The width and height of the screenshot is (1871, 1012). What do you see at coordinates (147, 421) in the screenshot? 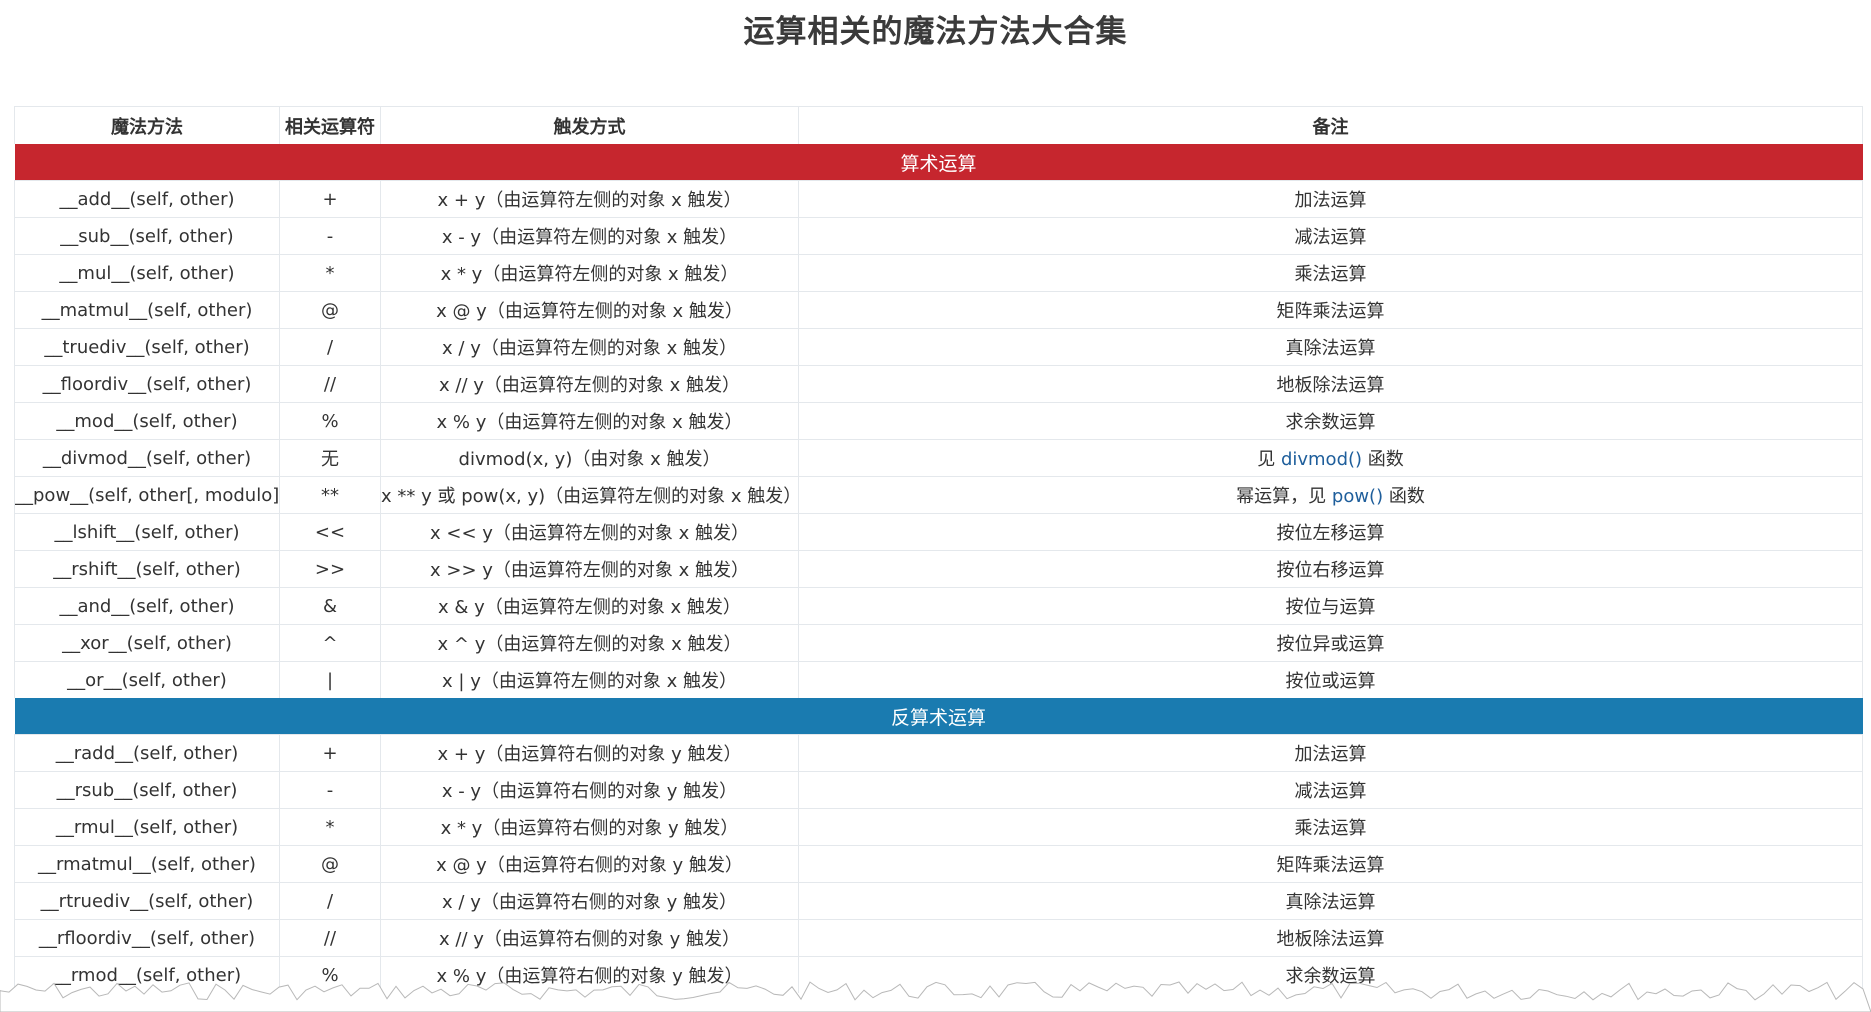
I see `method-cell: __mod__(self, other)` at bounding box center [147, 421].